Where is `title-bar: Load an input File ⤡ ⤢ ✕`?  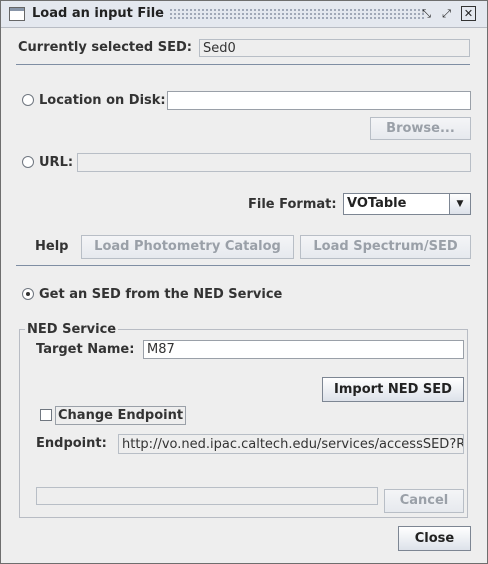 title-bar: Load an input File ⤡ ⤢ ✕ is located at coordinates (244, 14).